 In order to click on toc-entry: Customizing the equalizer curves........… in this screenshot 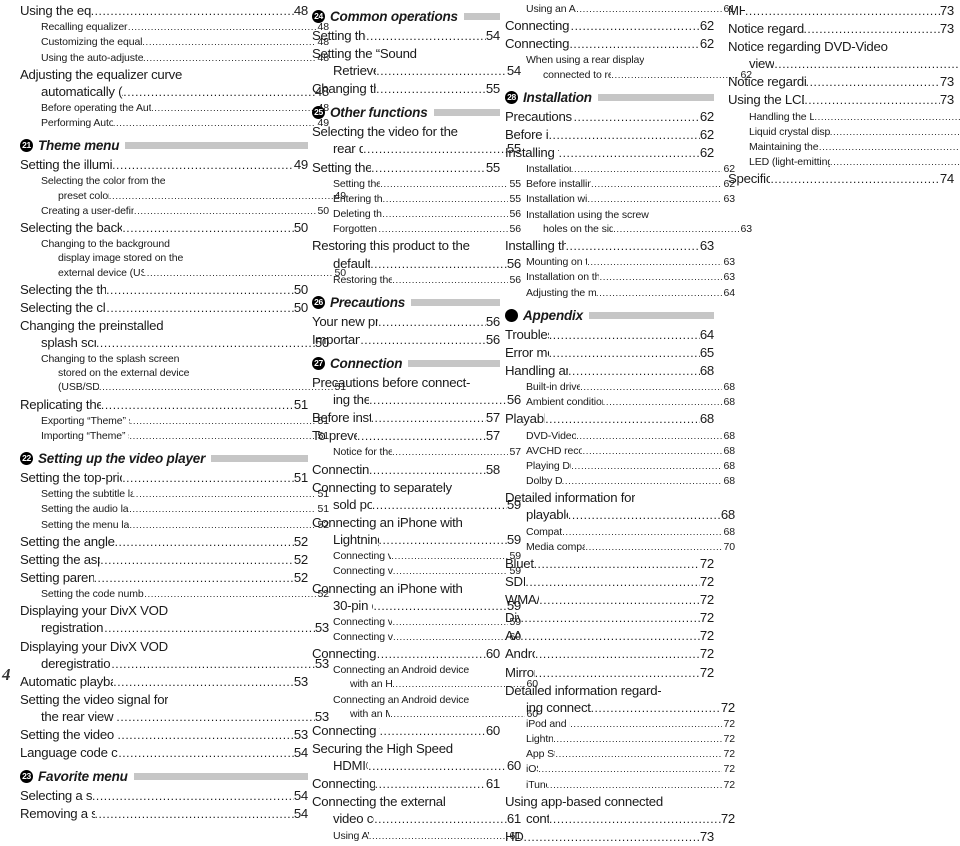, I will do `click(174, 42)`.